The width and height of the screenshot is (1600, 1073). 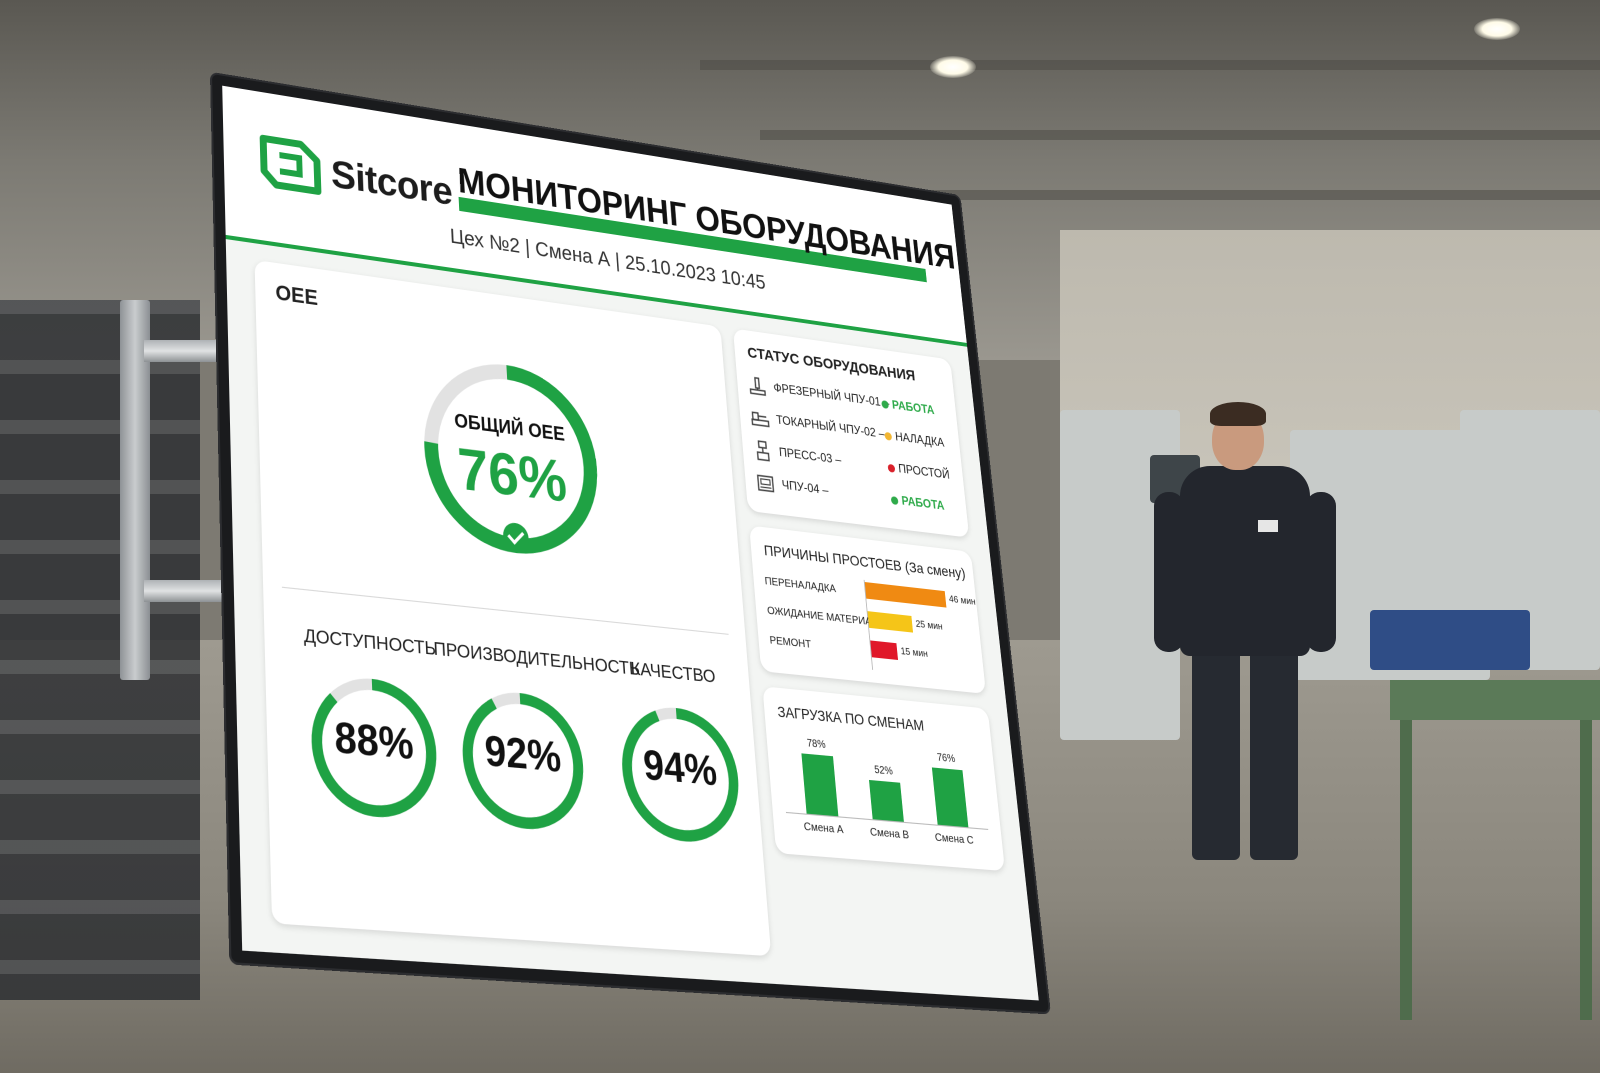 I want to click on worker-hair, so click(x=1238, y=414).